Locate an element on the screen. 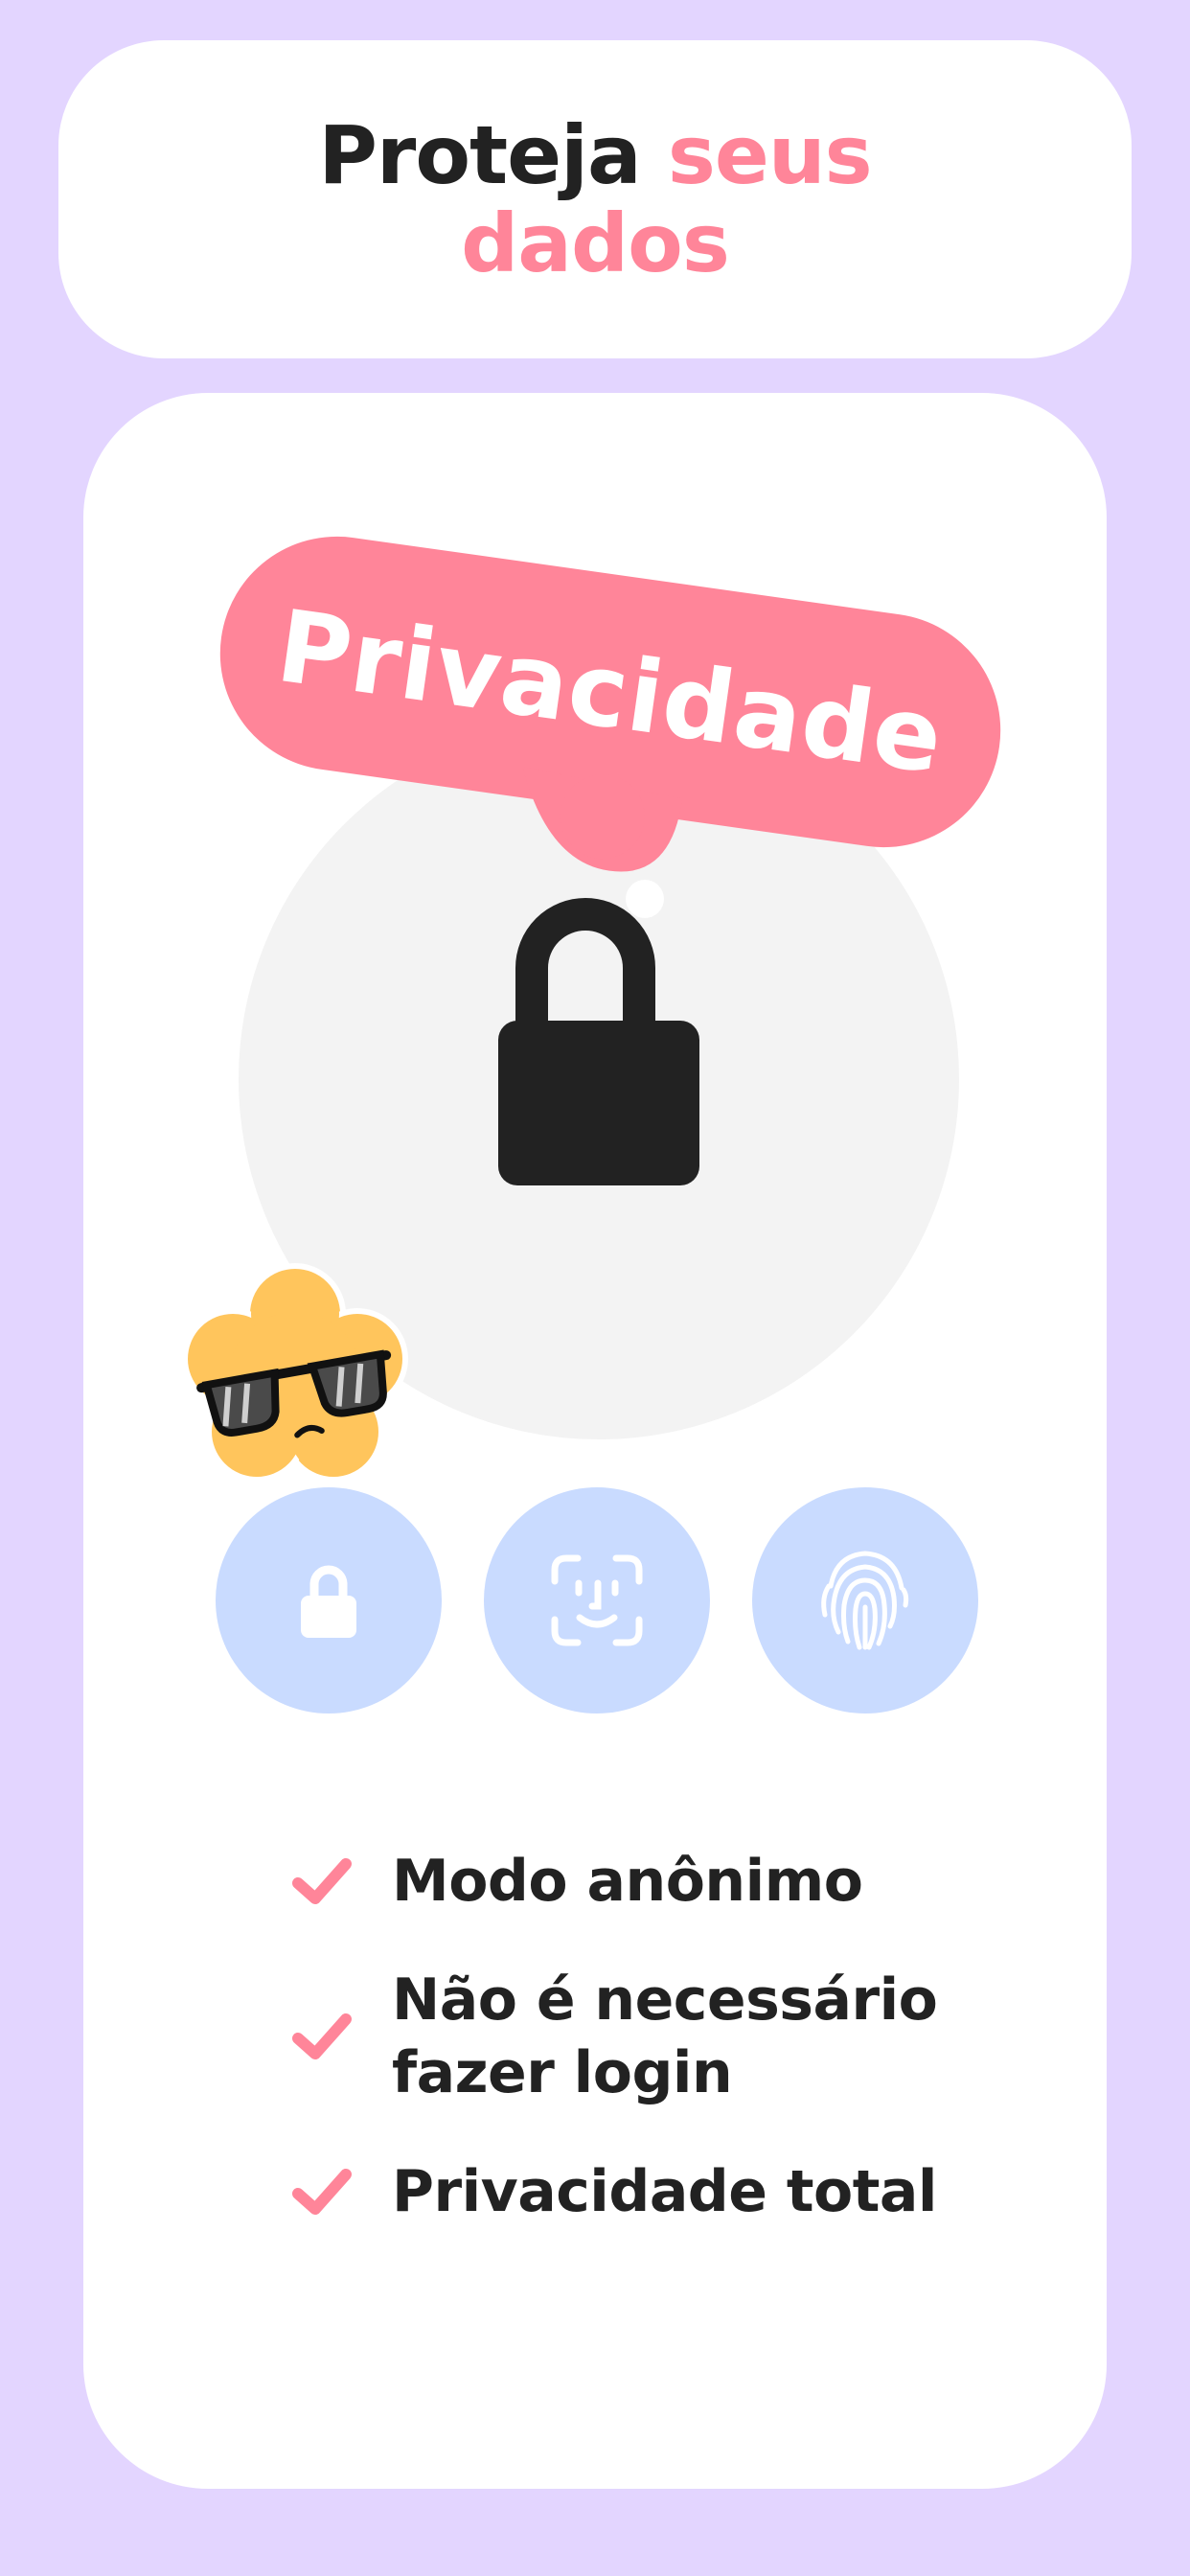  fingerprint-icon is located at coordinates (865, 1600).